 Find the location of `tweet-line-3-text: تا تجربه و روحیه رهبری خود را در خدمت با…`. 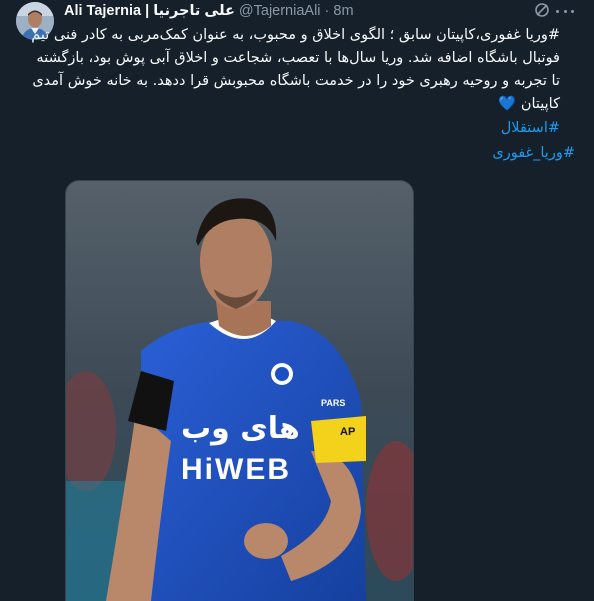

tweet-line-3-text: تا تجربه و روحیه رهبری خود را در خدمت با… is located at coordinates (296, 81).